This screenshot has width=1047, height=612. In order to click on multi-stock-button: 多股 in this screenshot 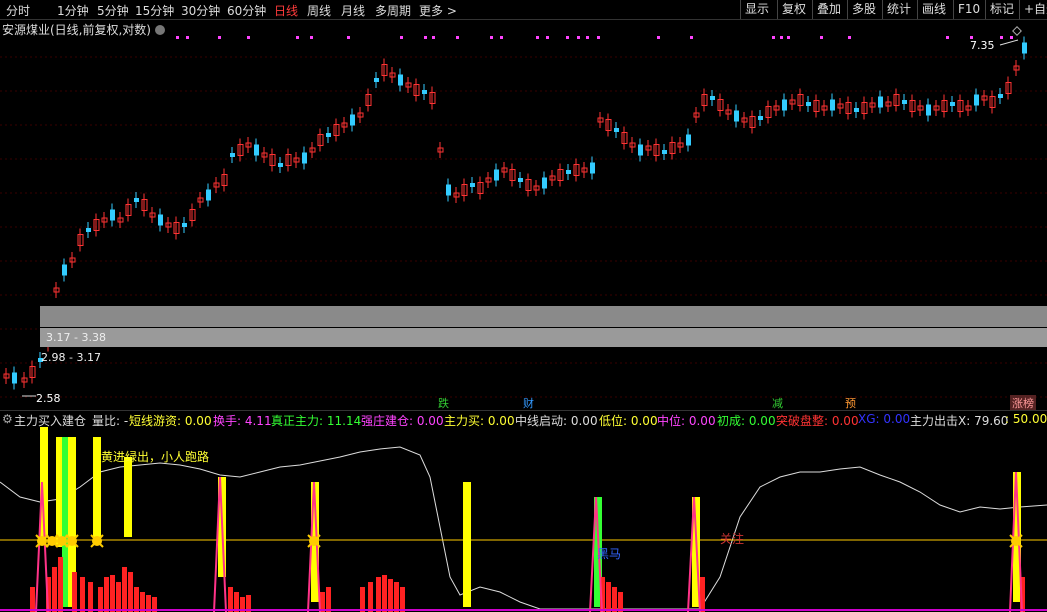, I will do `click(863, 9)`.